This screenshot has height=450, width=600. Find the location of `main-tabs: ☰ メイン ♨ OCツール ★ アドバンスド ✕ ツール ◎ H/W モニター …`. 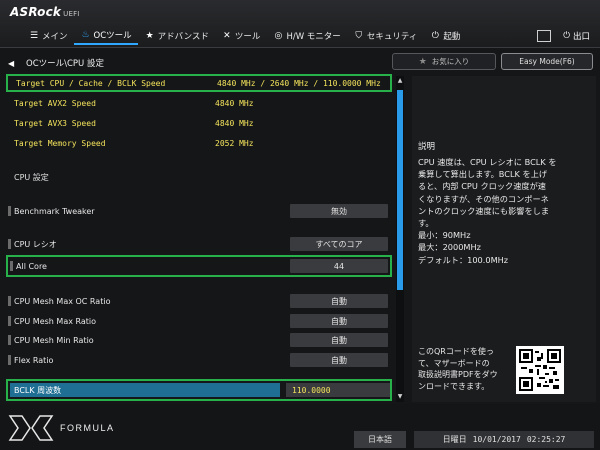

main-tabs: ☰ メイン ♨ OCツール ★ アドバンスド ✕ ツール ◎ H/W モニター … is located at coordinates (244, 36).